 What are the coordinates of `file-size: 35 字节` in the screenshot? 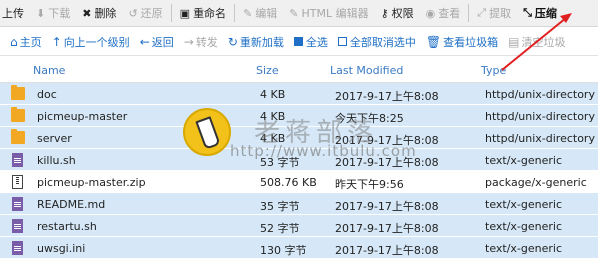 It's located at (280, 206).